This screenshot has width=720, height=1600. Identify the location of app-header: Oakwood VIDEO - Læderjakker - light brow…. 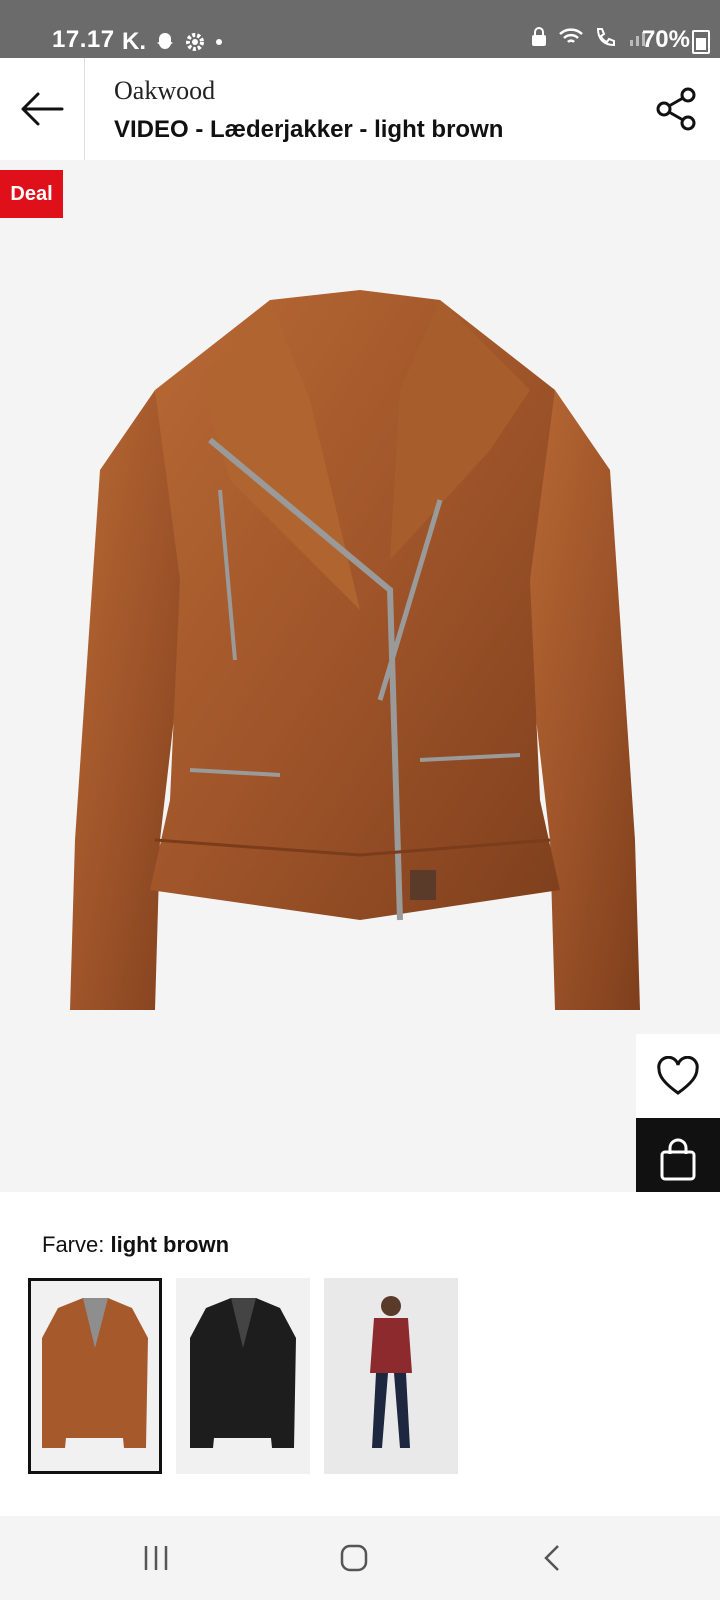
(360, 109).